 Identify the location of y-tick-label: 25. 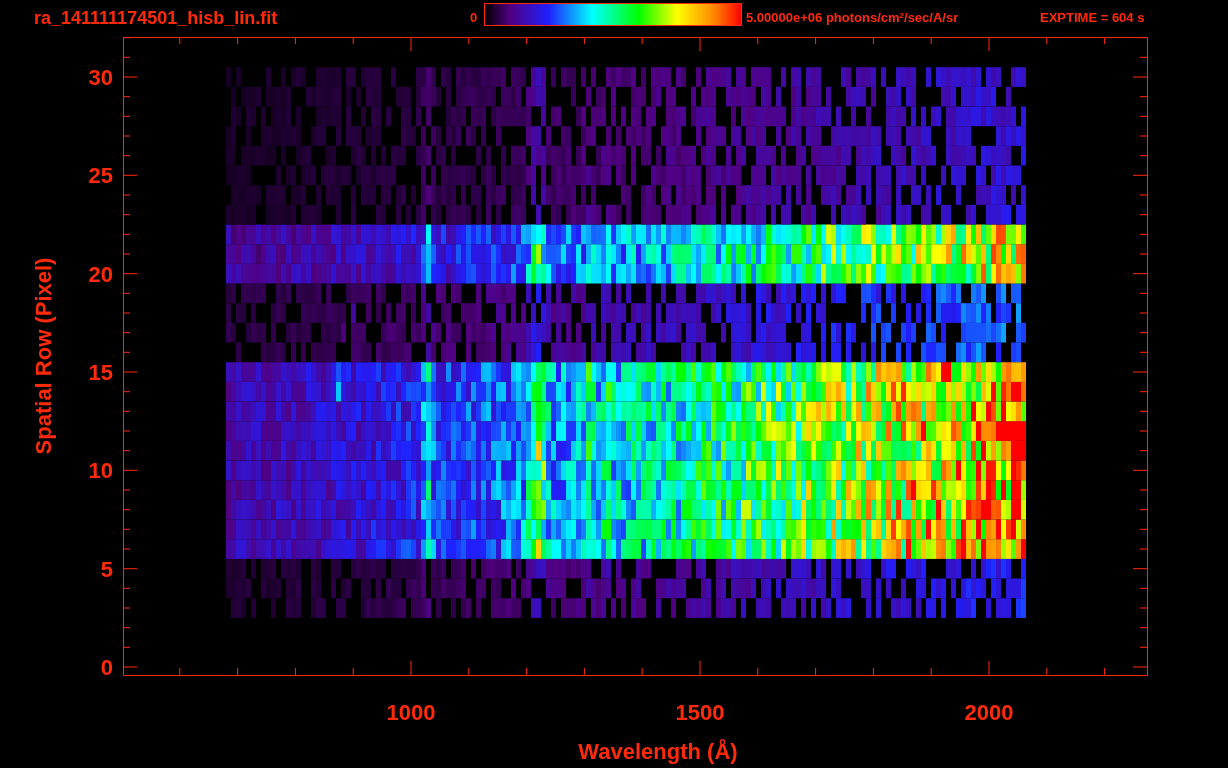
(100, 176).